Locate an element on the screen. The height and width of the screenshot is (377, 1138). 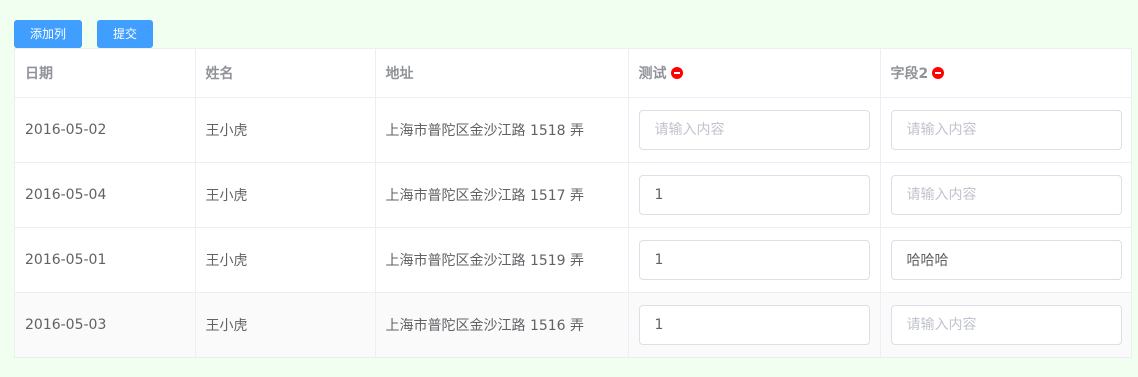
column-header-label: 地址 is located at coordinates (399, 73).